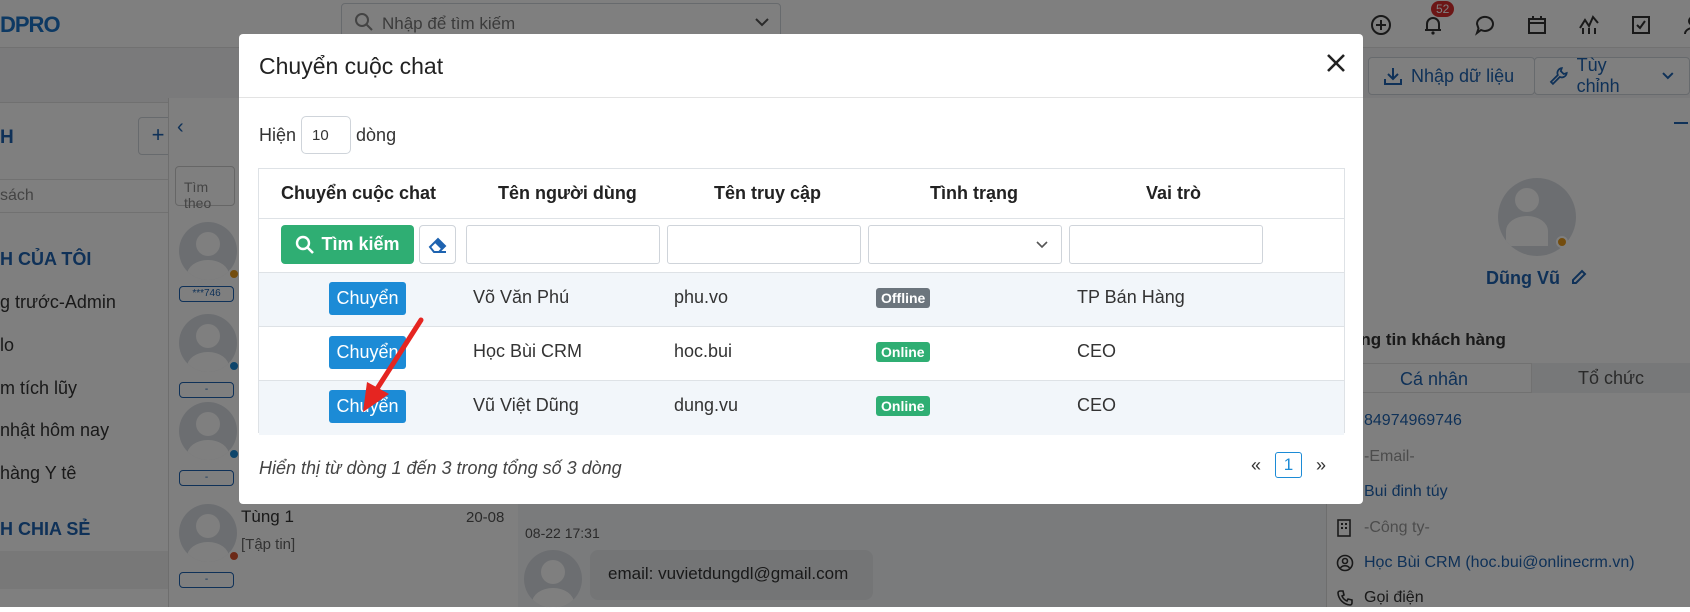 This screenshot has width=1690, height=612. What do you see at coordinates (1173, 193) in the screenshot?
I see `column-header: Vai trò` at bounding box center [1173, 193].